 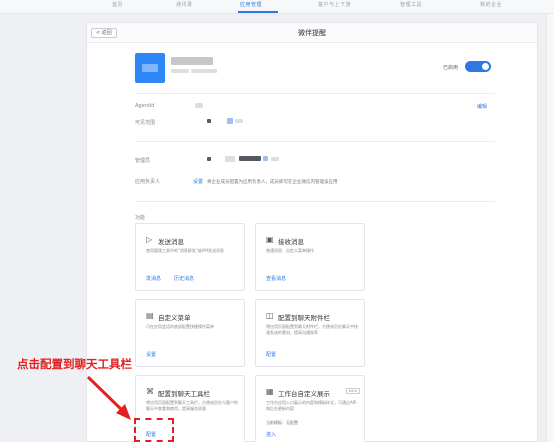 I want to click on attachment-icon: ◫, so click(x=270, y=315).